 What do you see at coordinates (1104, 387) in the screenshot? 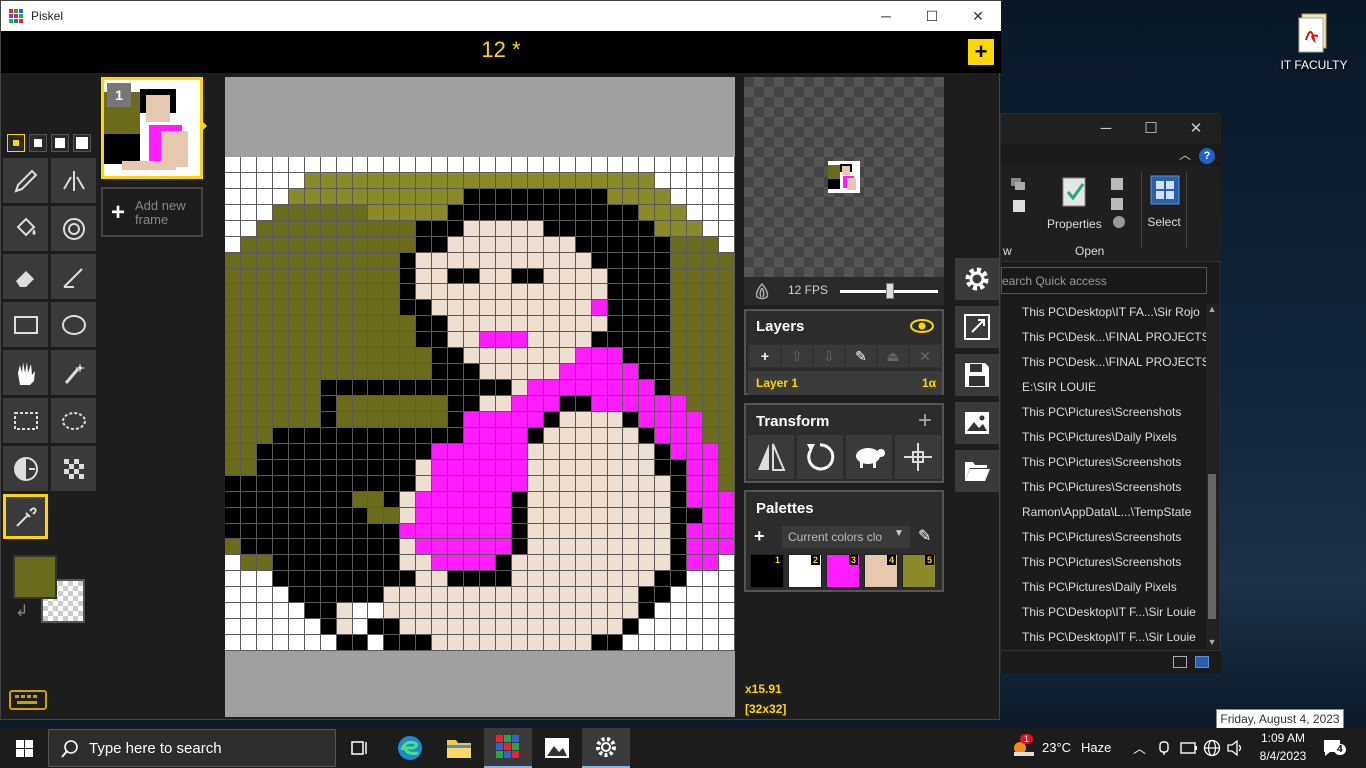
I see `quick-access-item: E:\SIR LOUIE` at bounding box center [1104, 387].